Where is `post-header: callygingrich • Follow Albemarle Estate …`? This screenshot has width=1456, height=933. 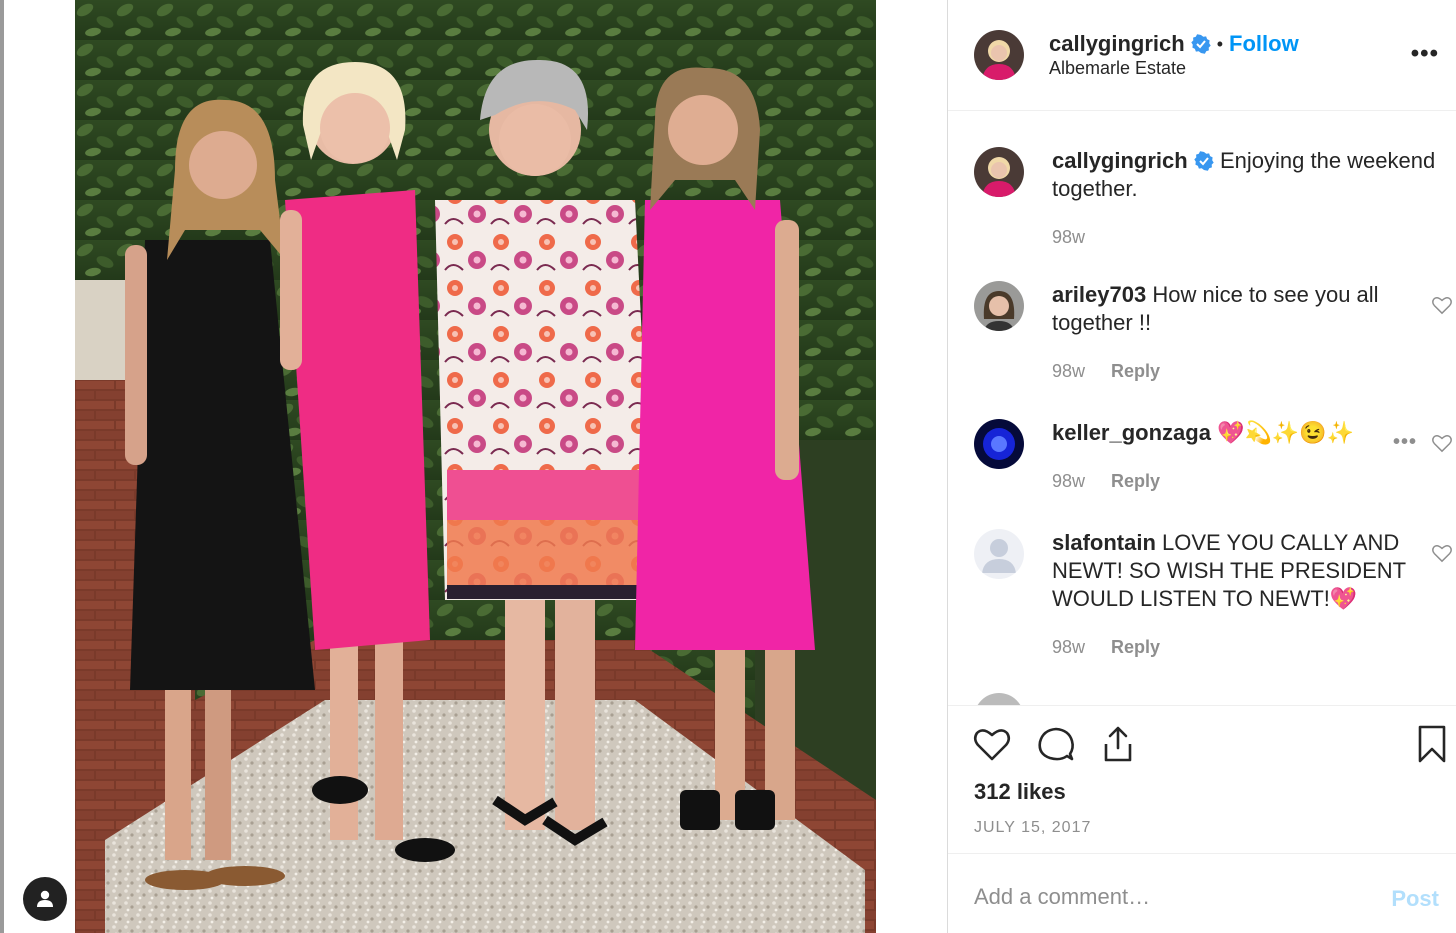 post-header: callygingrich • Follow Albemarle Estate … is located at coordinates (1202, 55).